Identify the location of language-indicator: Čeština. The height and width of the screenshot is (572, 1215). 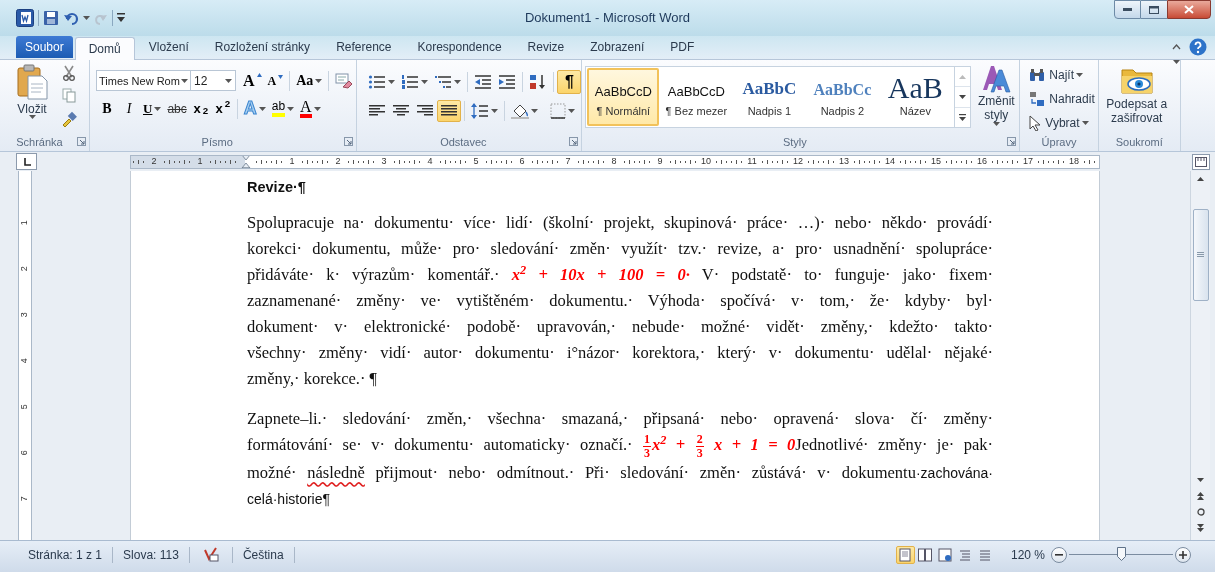
(263, 554).